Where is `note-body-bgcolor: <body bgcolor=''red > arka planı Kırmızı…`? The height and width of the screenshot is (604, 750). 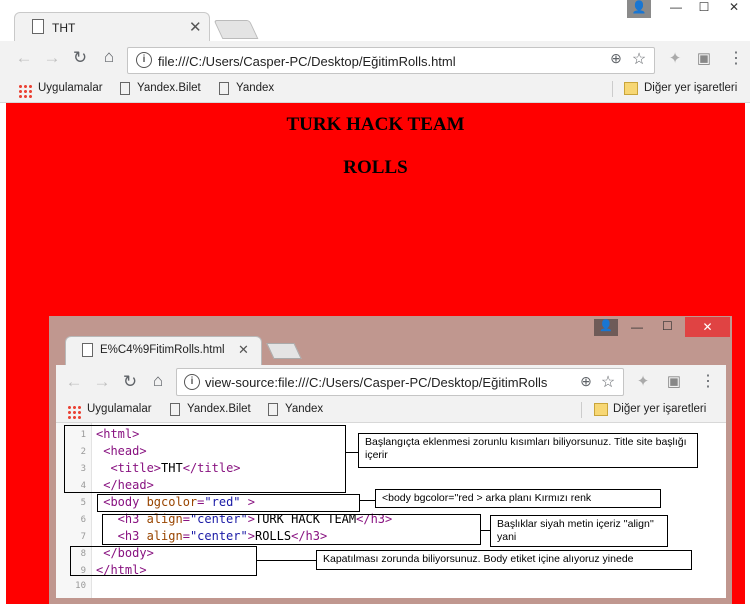 note-body-bgcolor: <body bgcolor=''red > arka planı Kırmızı… is located at coordinates (518, 498).